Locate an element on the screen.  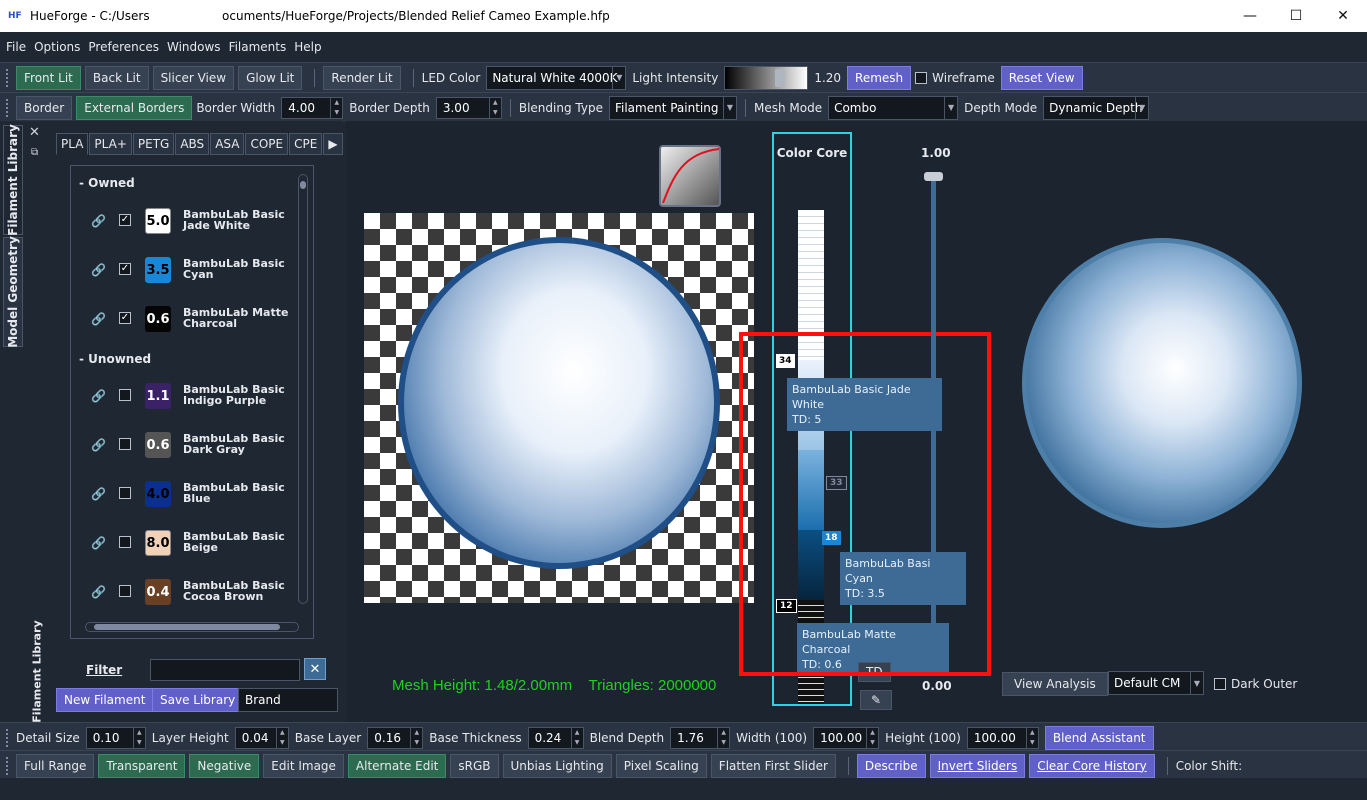
curve-editor-button is located at coordinates (690, 176).